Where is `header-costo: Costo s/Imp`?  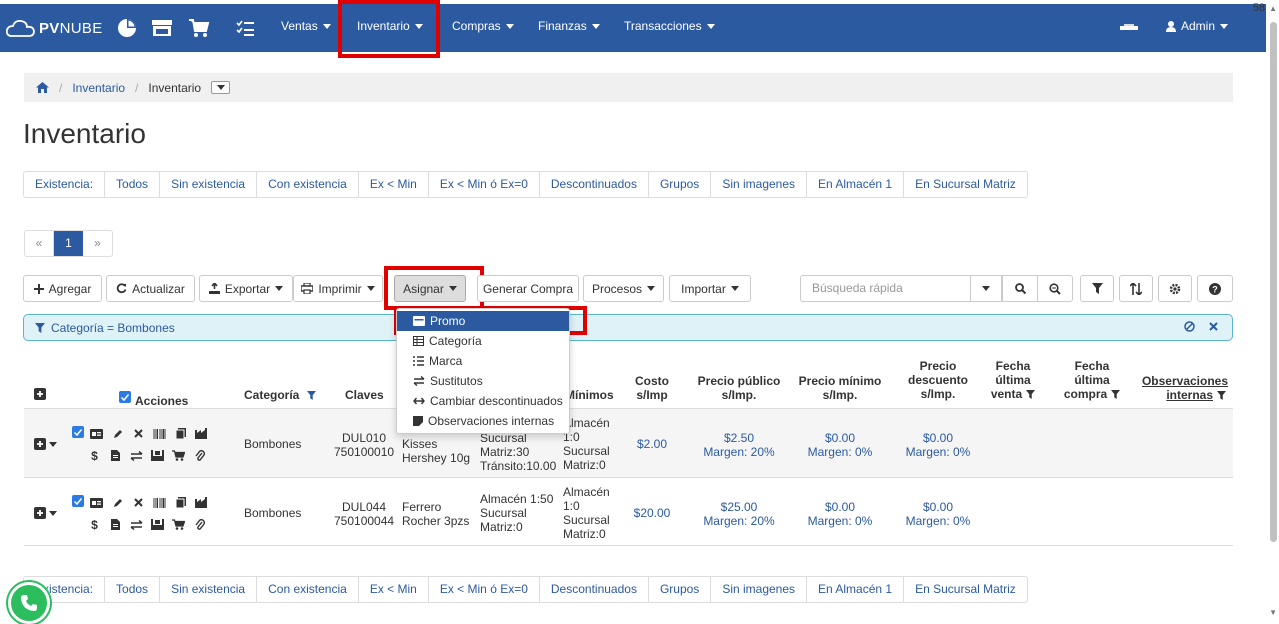 header-costo: Costo s/Imp is located at coordinates (652, 388).